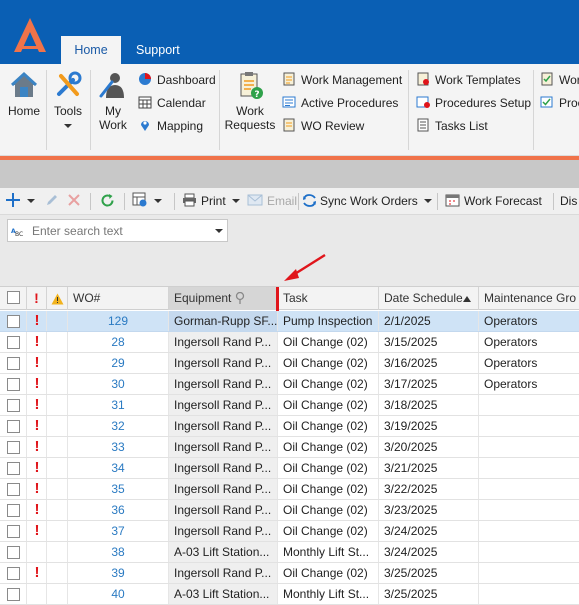 The width and height of the screenshot is (579, 605). I want to click on home-button: Home, so click(24, 94).